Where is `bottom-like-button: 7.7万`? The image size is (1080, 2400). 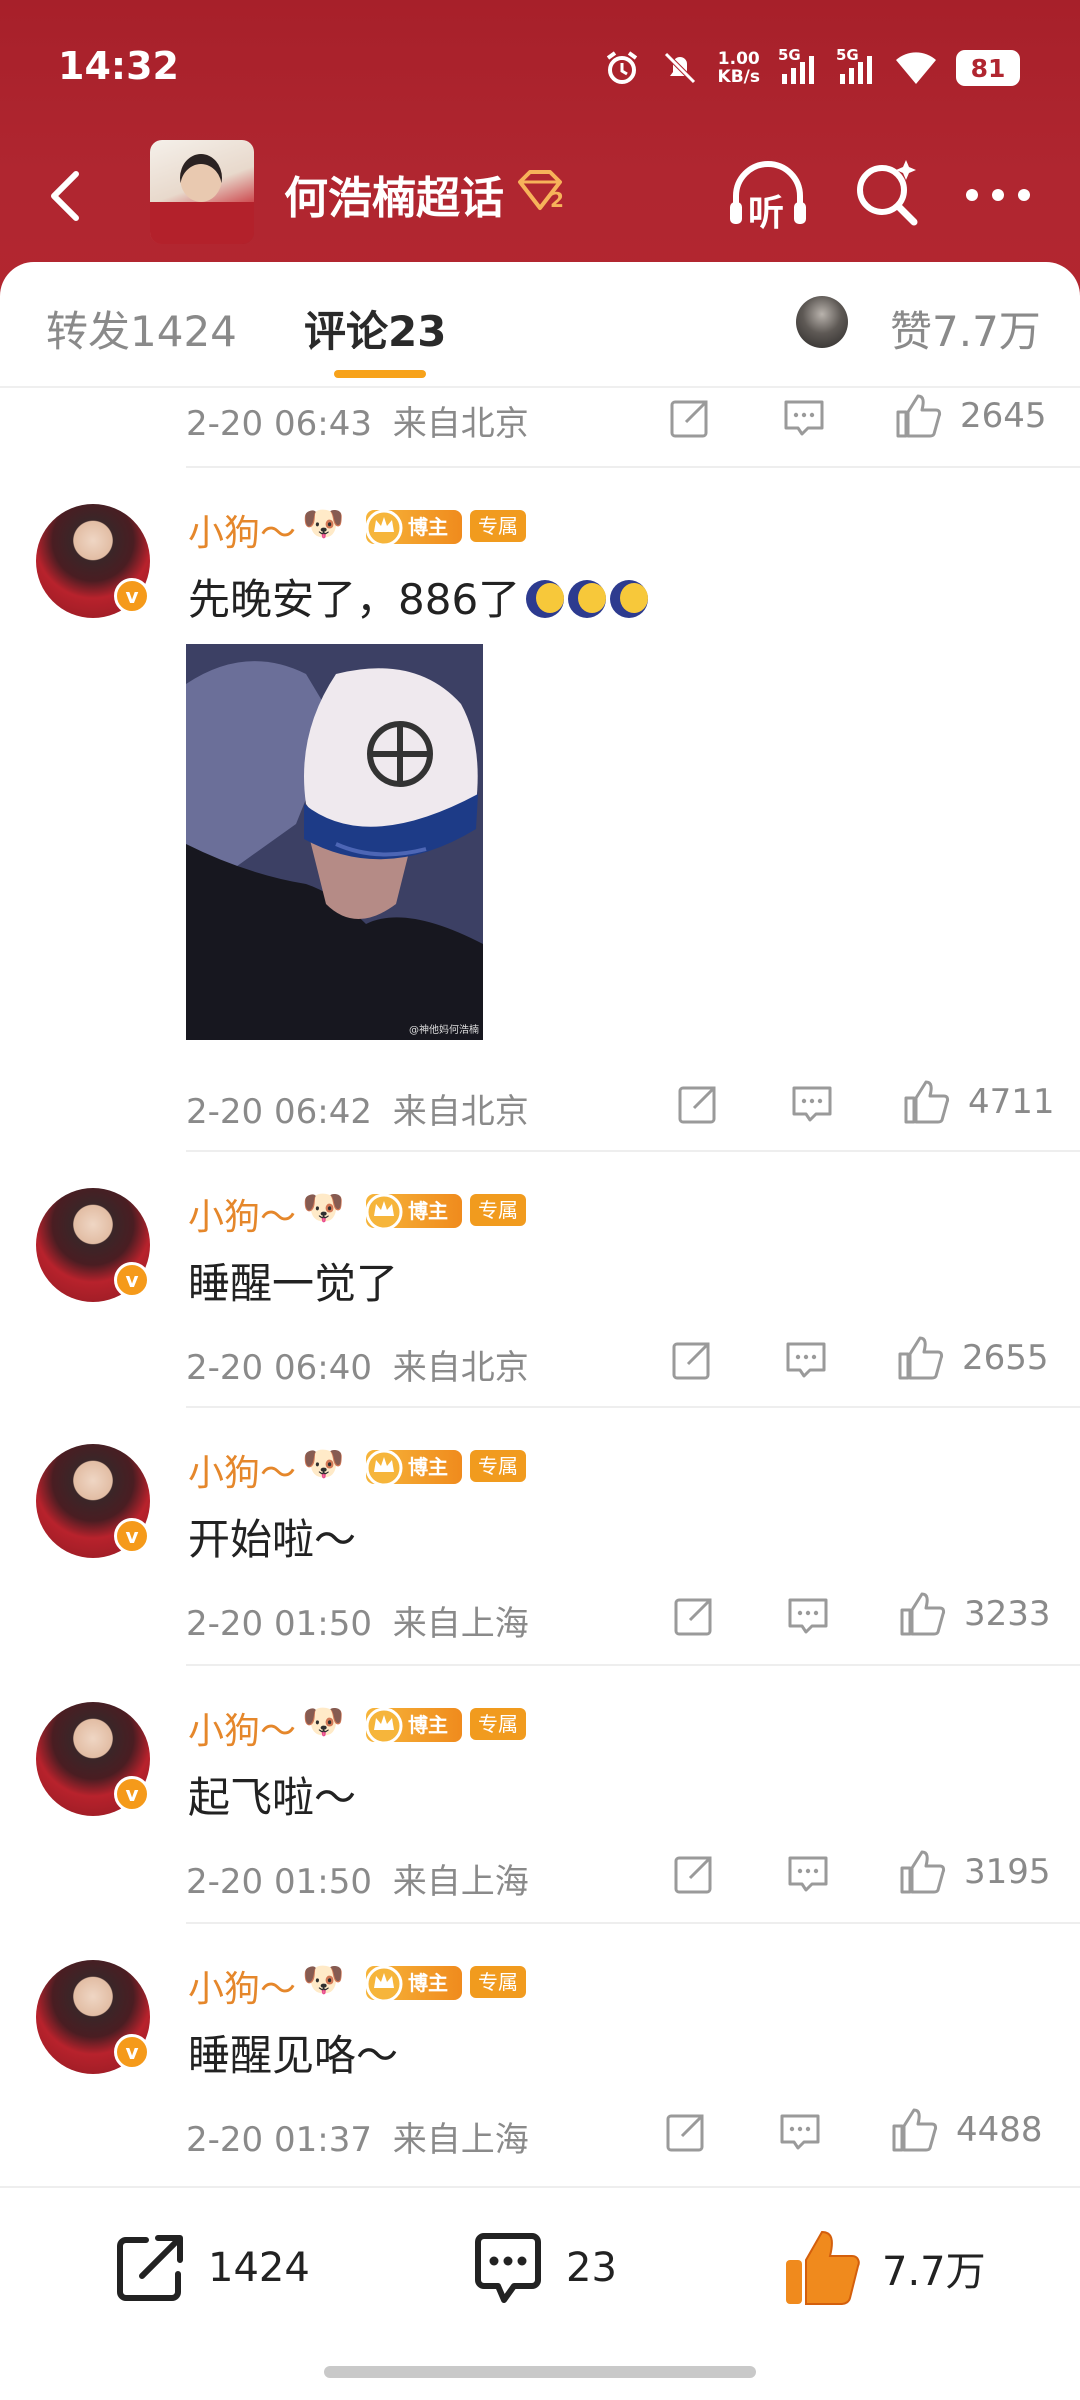 bottom-like-button: 7.7万 is located at coordinates (884, 2268).